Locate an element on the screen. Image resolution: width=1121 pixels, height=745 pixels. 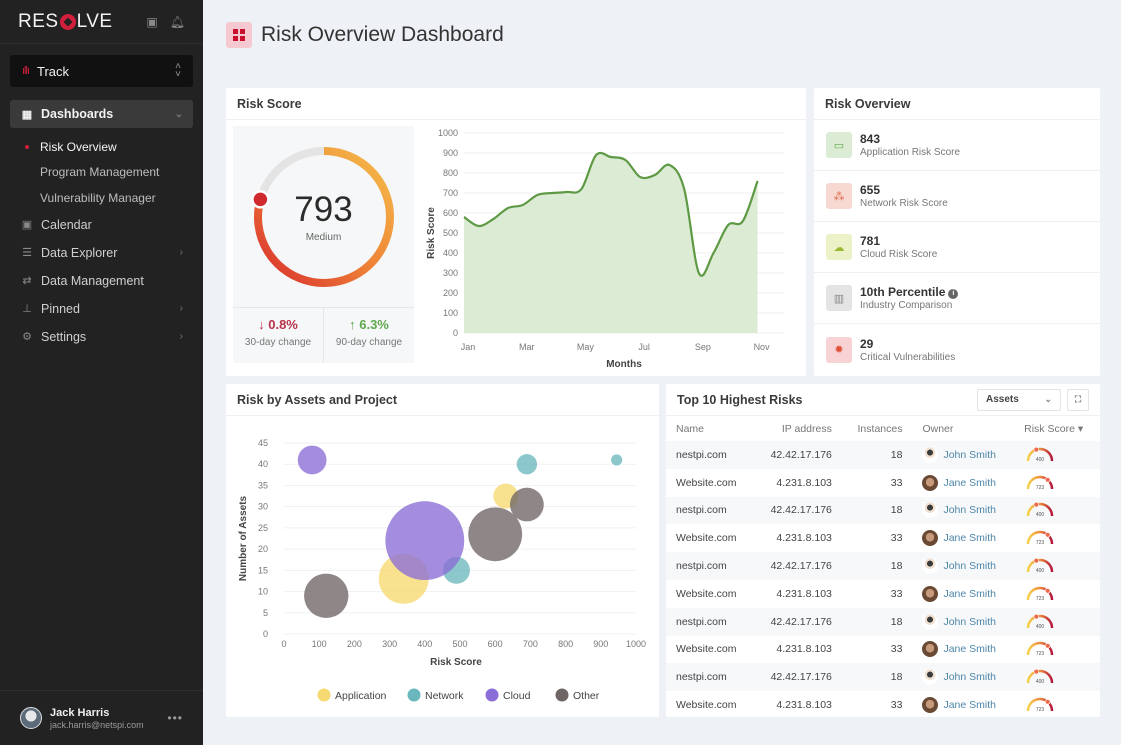
sidebar-item-calendar: ▣ Calendar is located at coordinates (101, 225).